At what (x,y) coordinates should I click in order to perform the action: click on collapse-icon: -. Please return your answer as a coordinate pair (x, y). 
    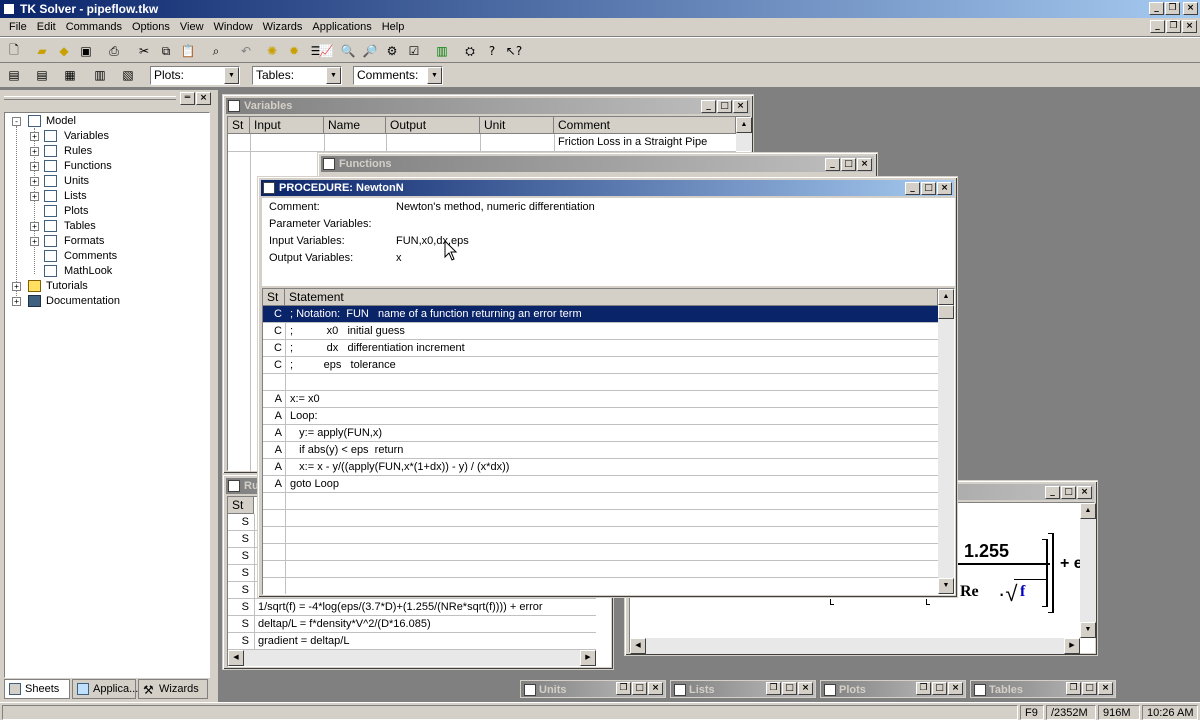
    Looking at the image, I should click on (16, 121).